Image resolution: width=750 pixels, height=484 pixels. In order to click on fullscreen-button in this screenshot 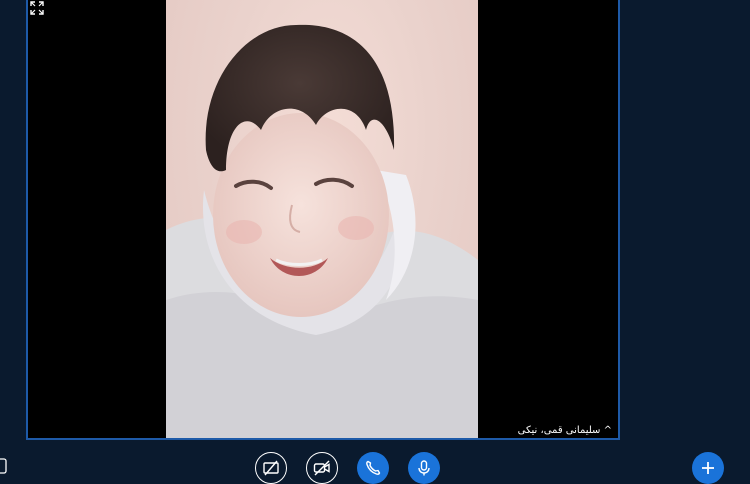, I will do `click(37, 7)`.